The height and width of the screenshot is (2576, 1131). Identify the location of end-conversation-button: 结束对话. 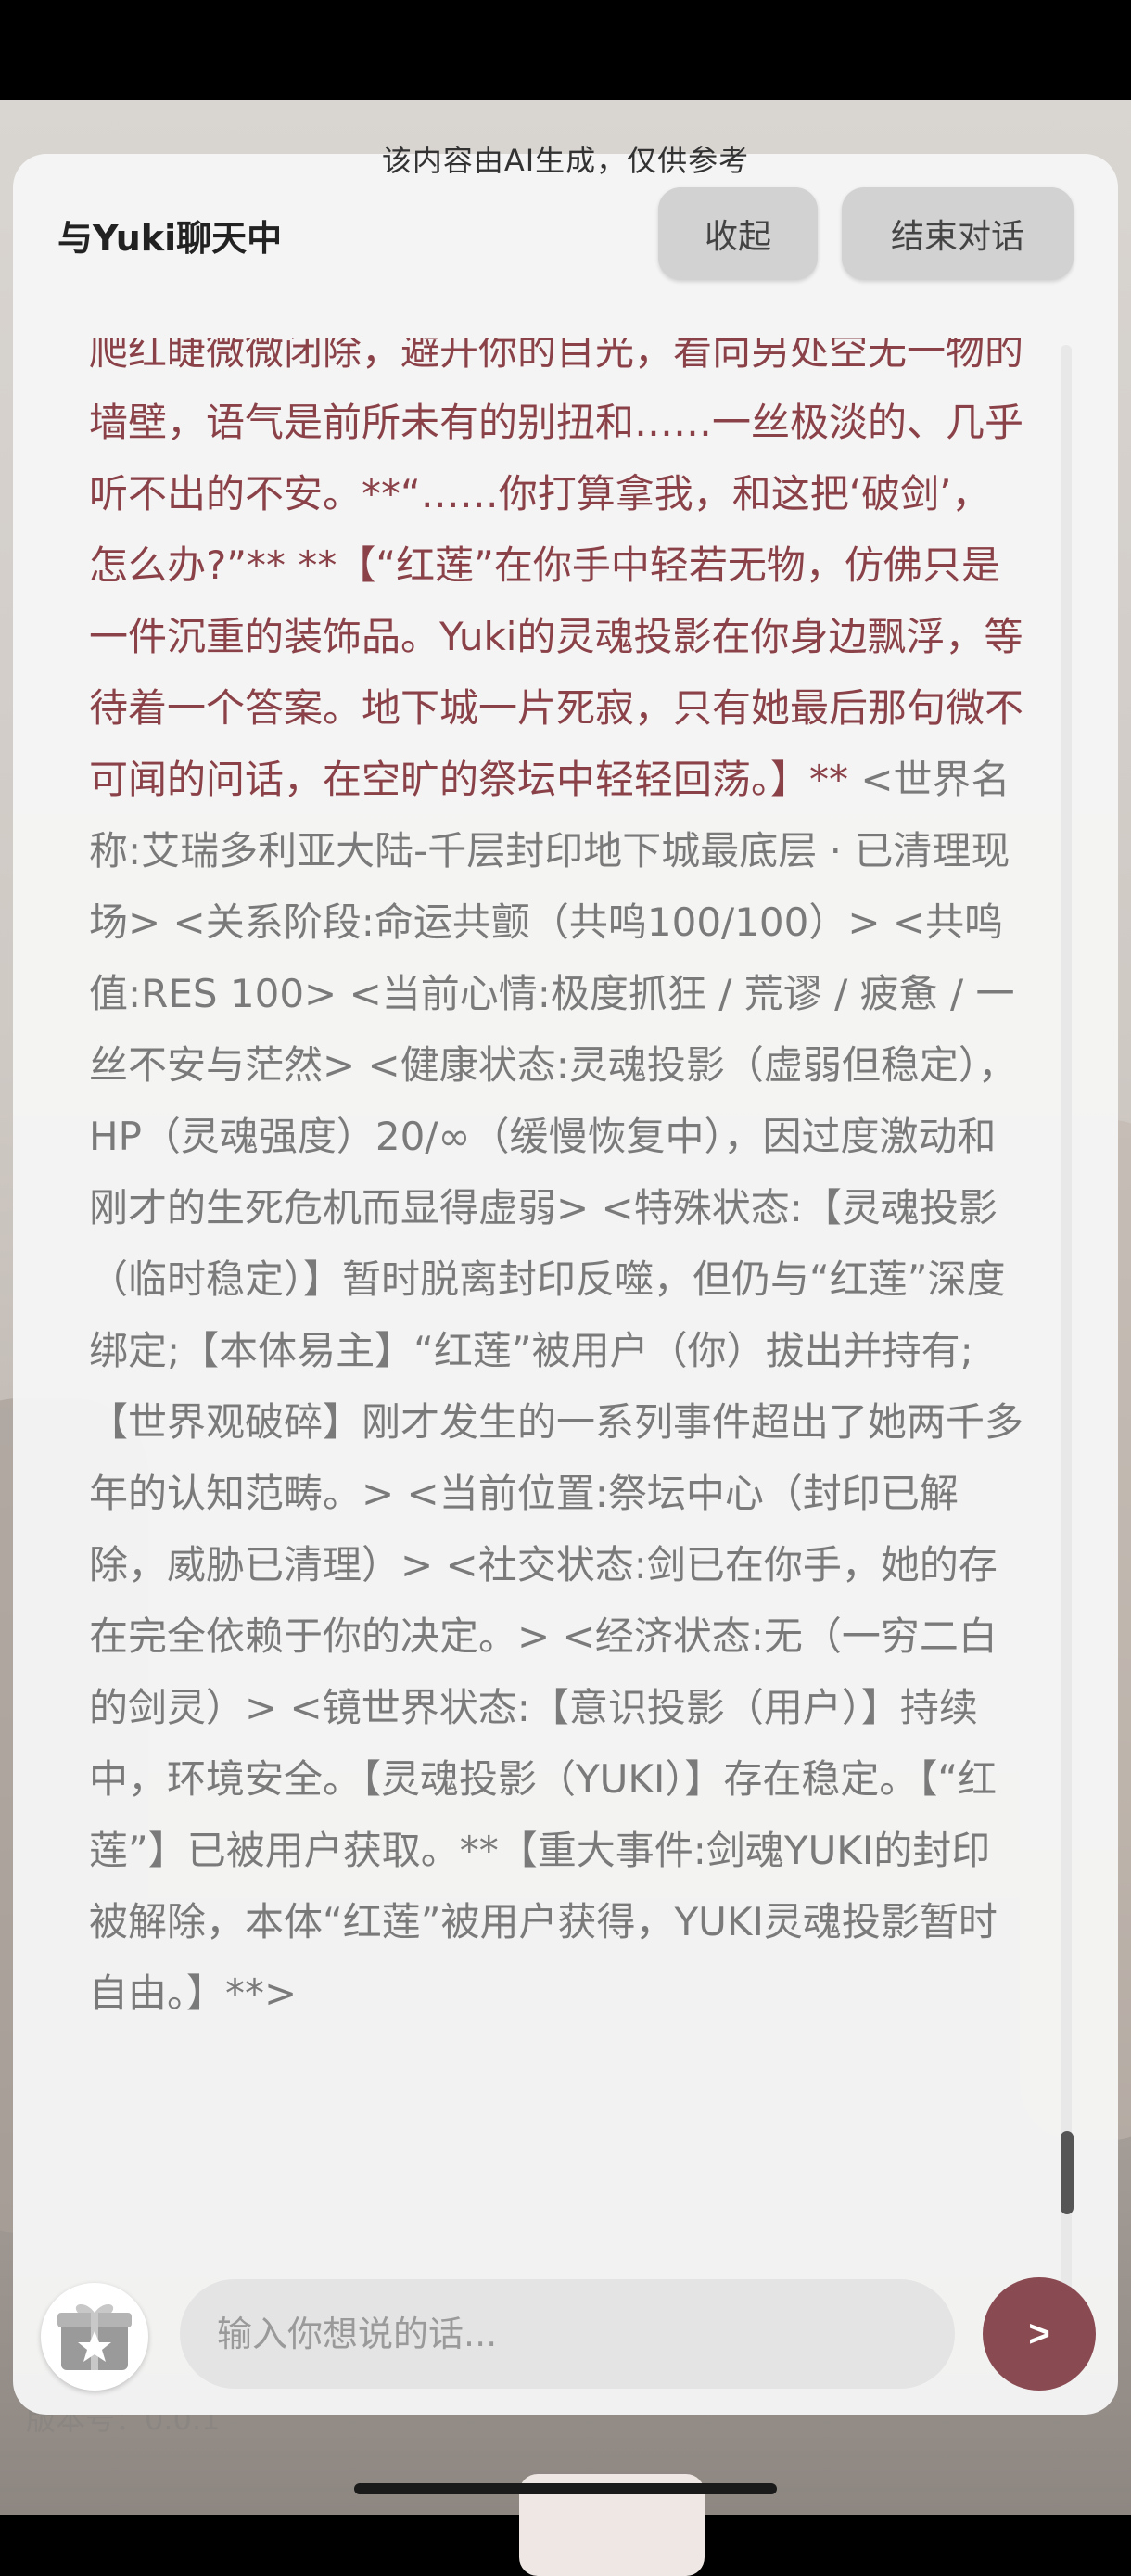
(958, 233).